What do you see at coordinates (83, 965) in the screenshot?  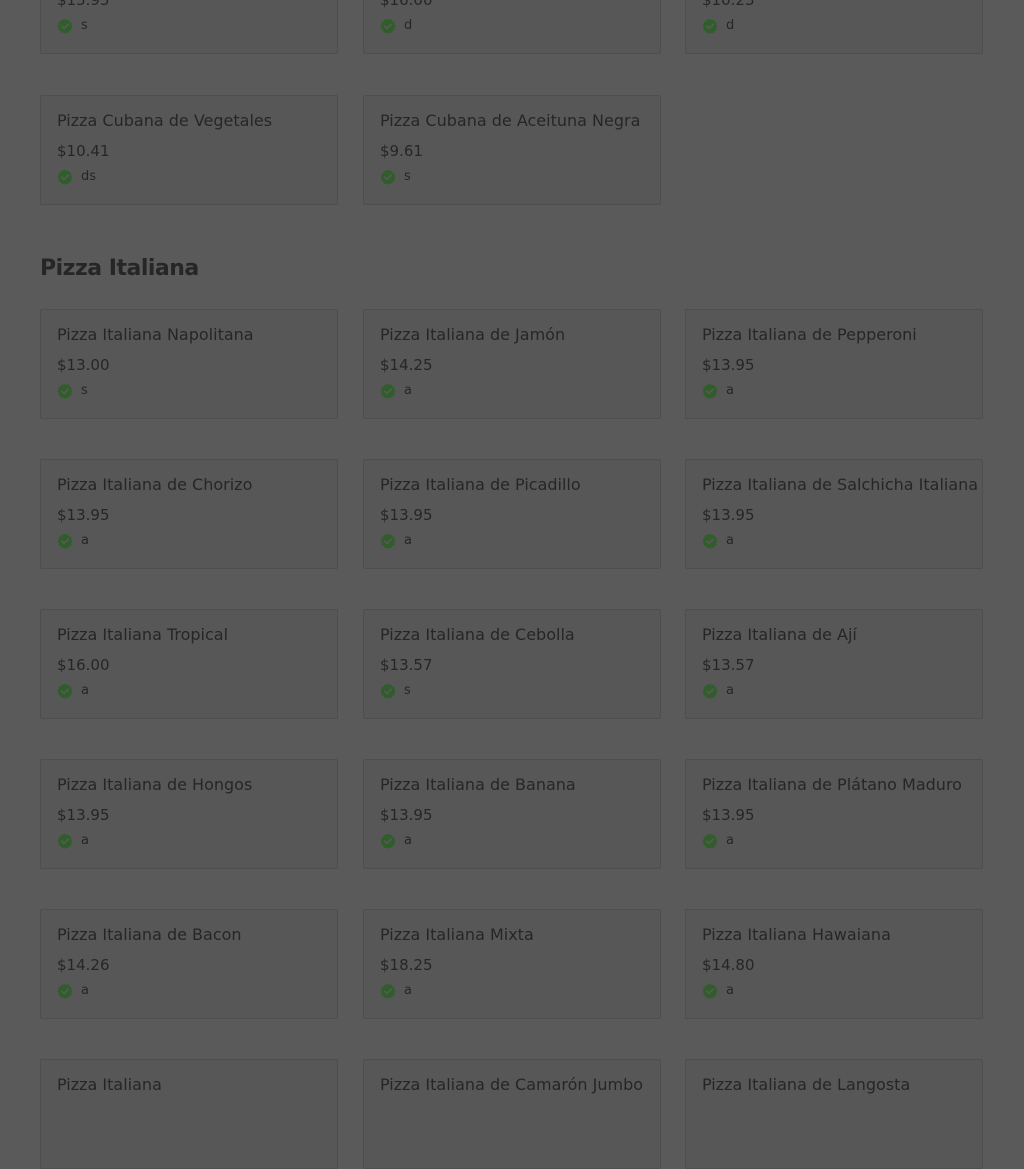 I see `menu-item-price: $14.26` at bounding box center [83, 965].